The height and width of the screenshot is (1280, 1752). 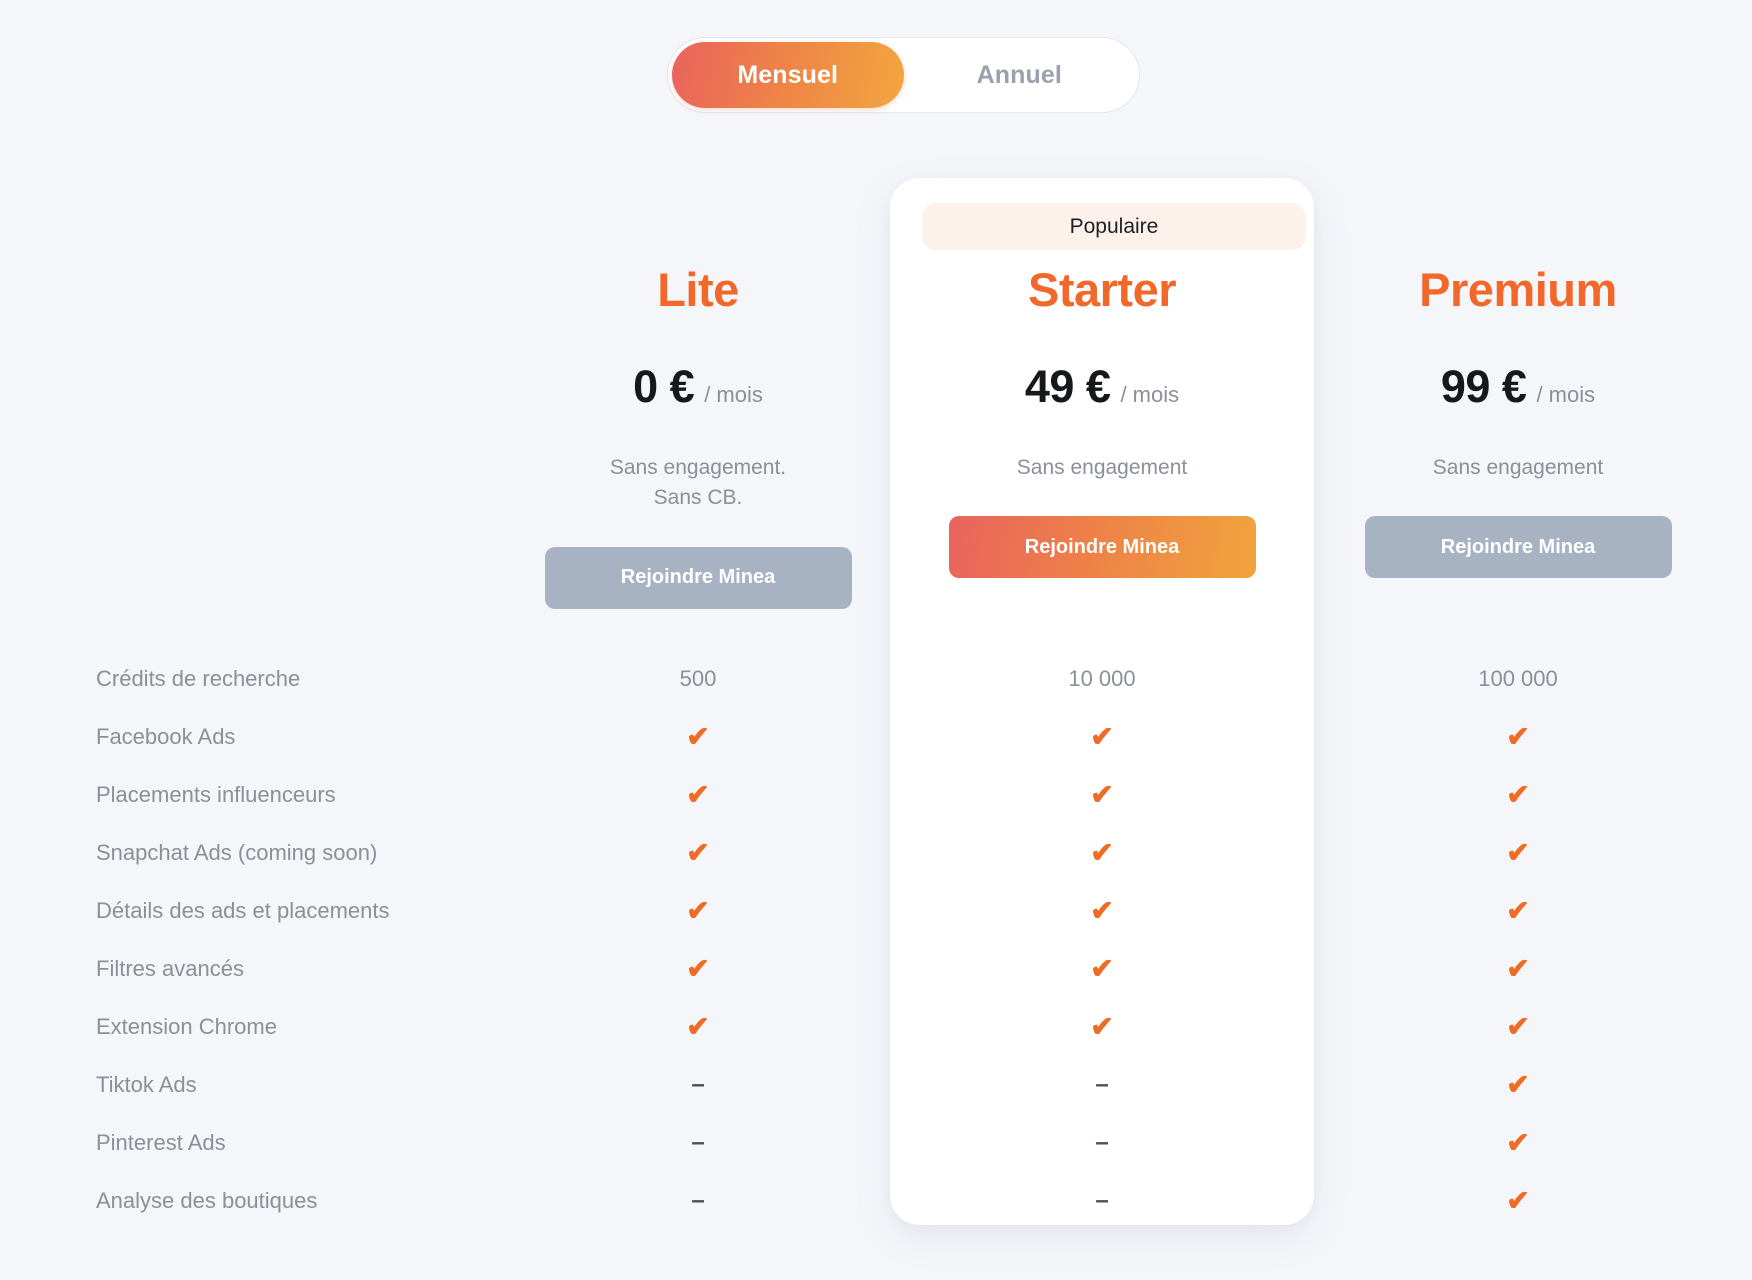 What do you see at coordinates (664, 386) in the screenshot?
I see `plan-price-lite: 0 €` at bounding box center [664, 386].